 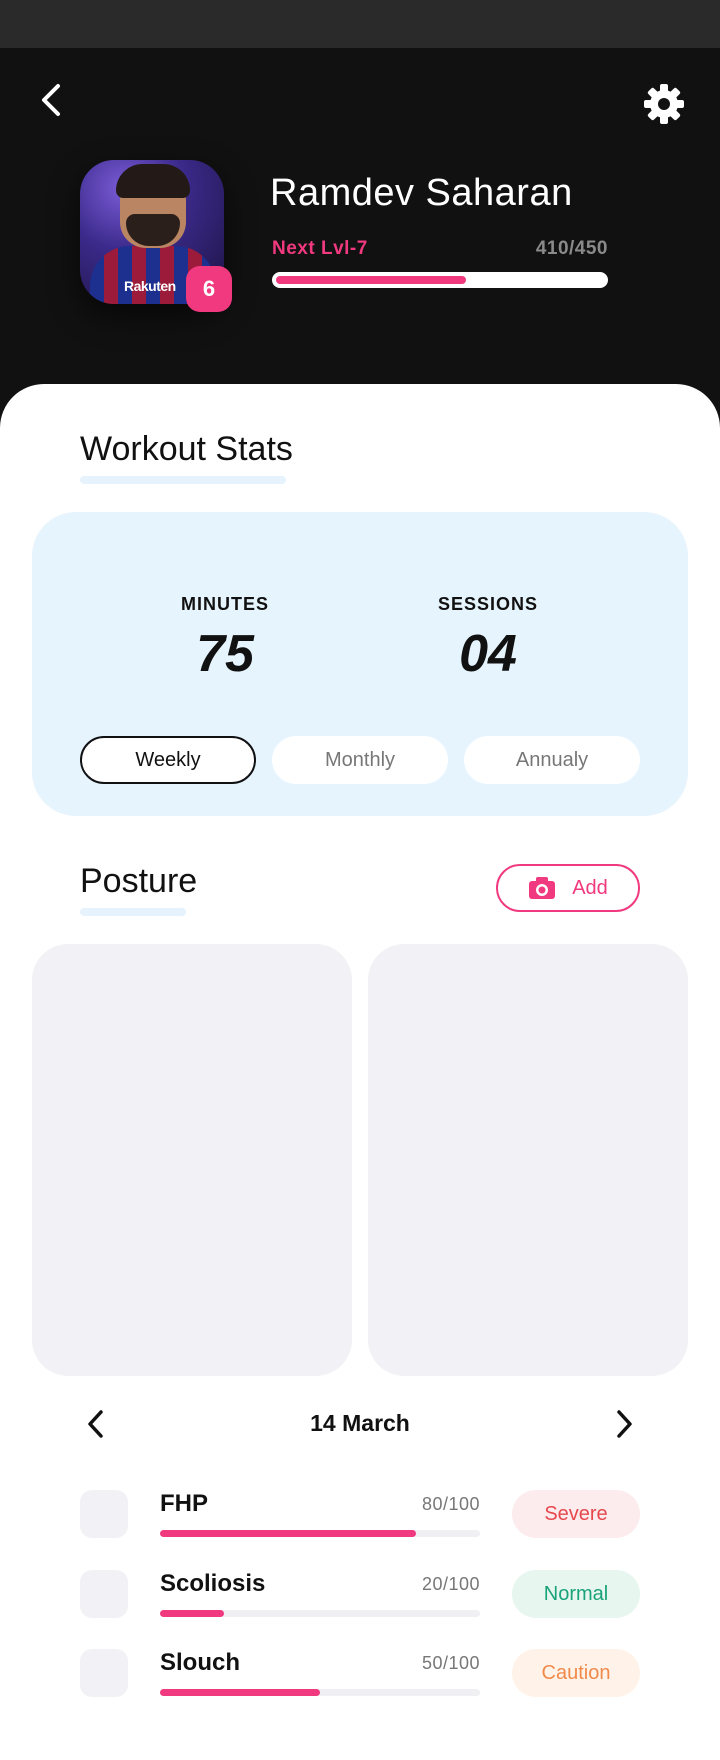 What do you see at coordinates (139, 881) in the screenshot?
I see `posture-title: Posture` at bounding box center [139, 881].